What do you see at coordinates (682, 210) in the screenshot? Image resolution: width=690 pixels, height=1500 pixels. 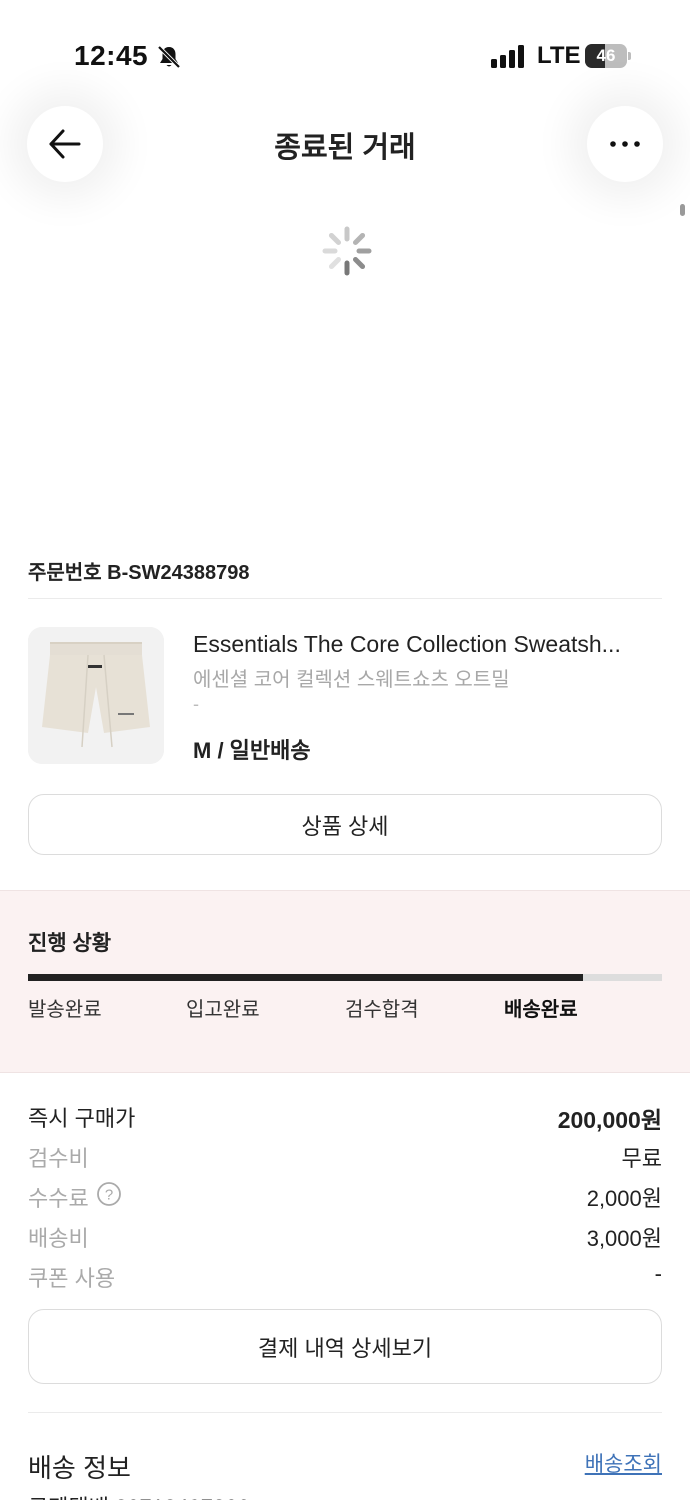 I see `scrollbar` at bounding box center [682, 210].